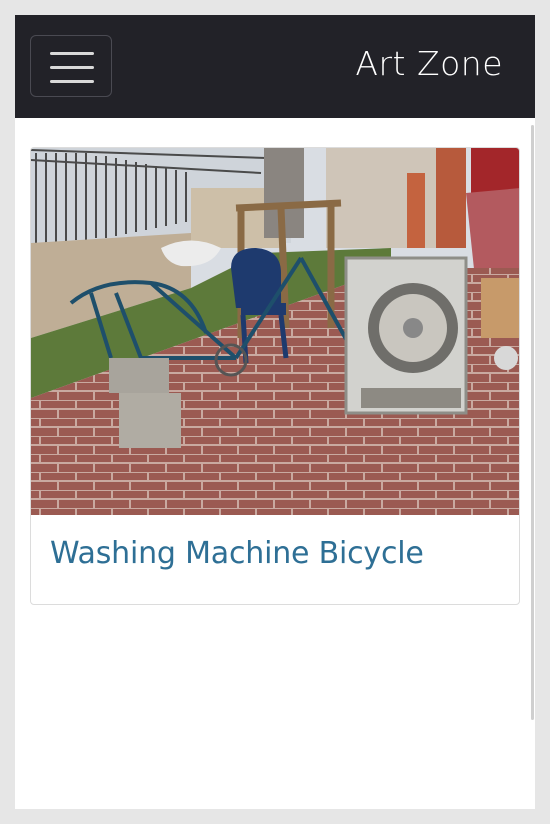 This screenshot has width=550, height=824. What do you see at coordinates (71, 66) in the screenshot?
I see `menu-toggle-button` at bounding box center [71, 66].